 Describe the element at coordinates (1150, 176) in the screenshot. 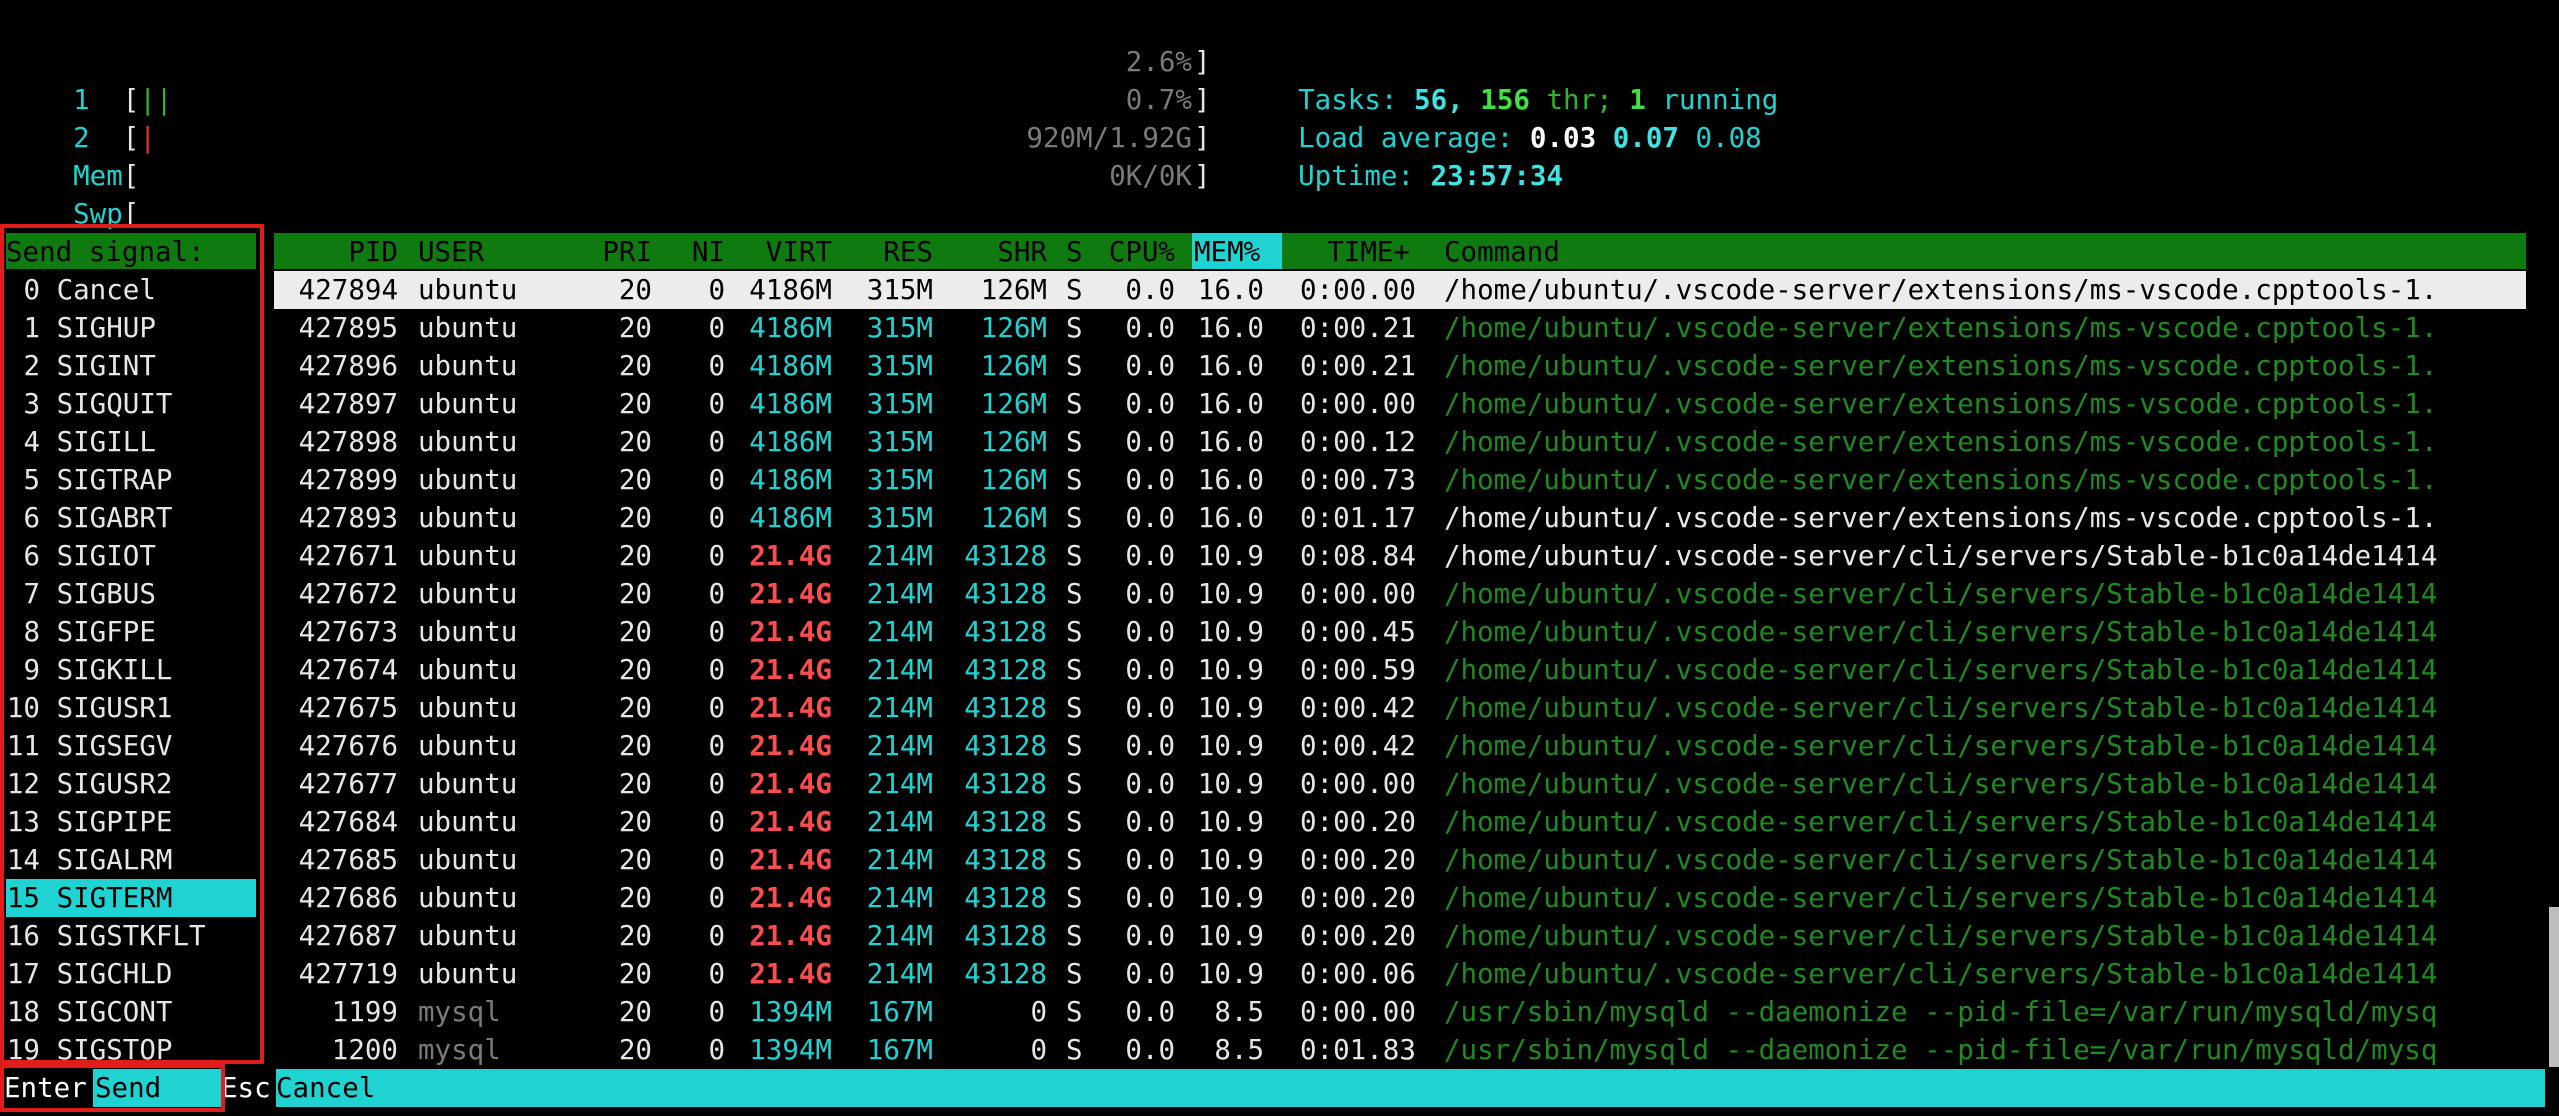

I see `swap-value: 0K/0K` at that location.